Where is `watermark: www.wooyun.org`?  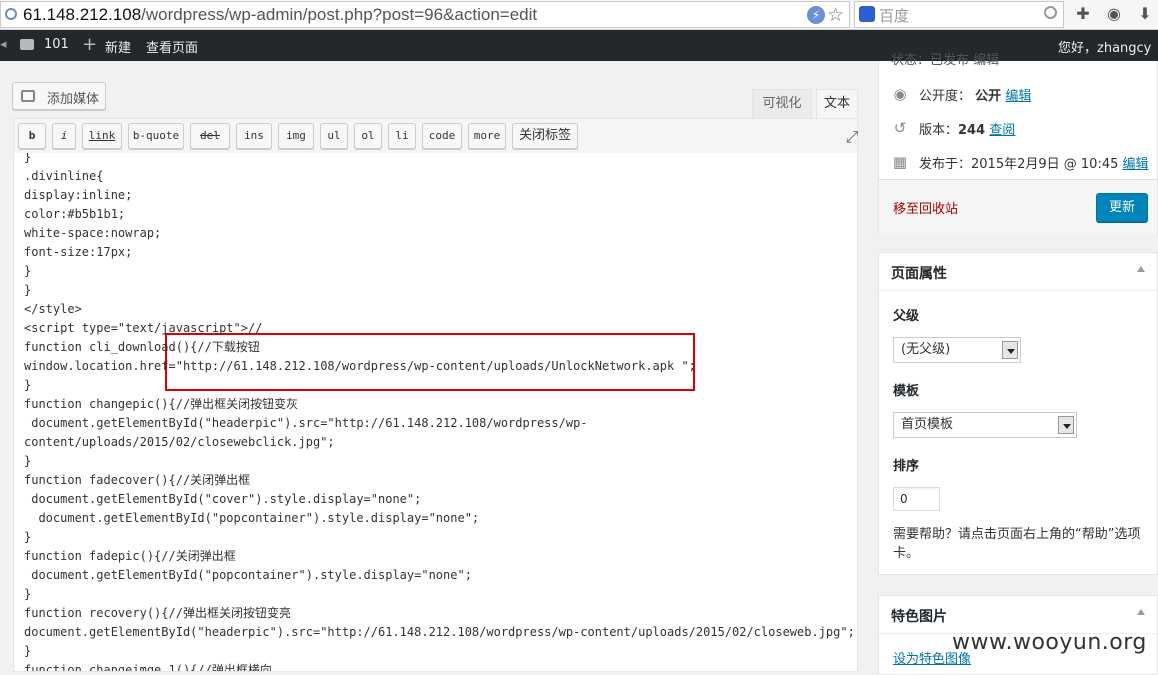 watermark: www.wooyun.org is located at coordinates (1049, 642).